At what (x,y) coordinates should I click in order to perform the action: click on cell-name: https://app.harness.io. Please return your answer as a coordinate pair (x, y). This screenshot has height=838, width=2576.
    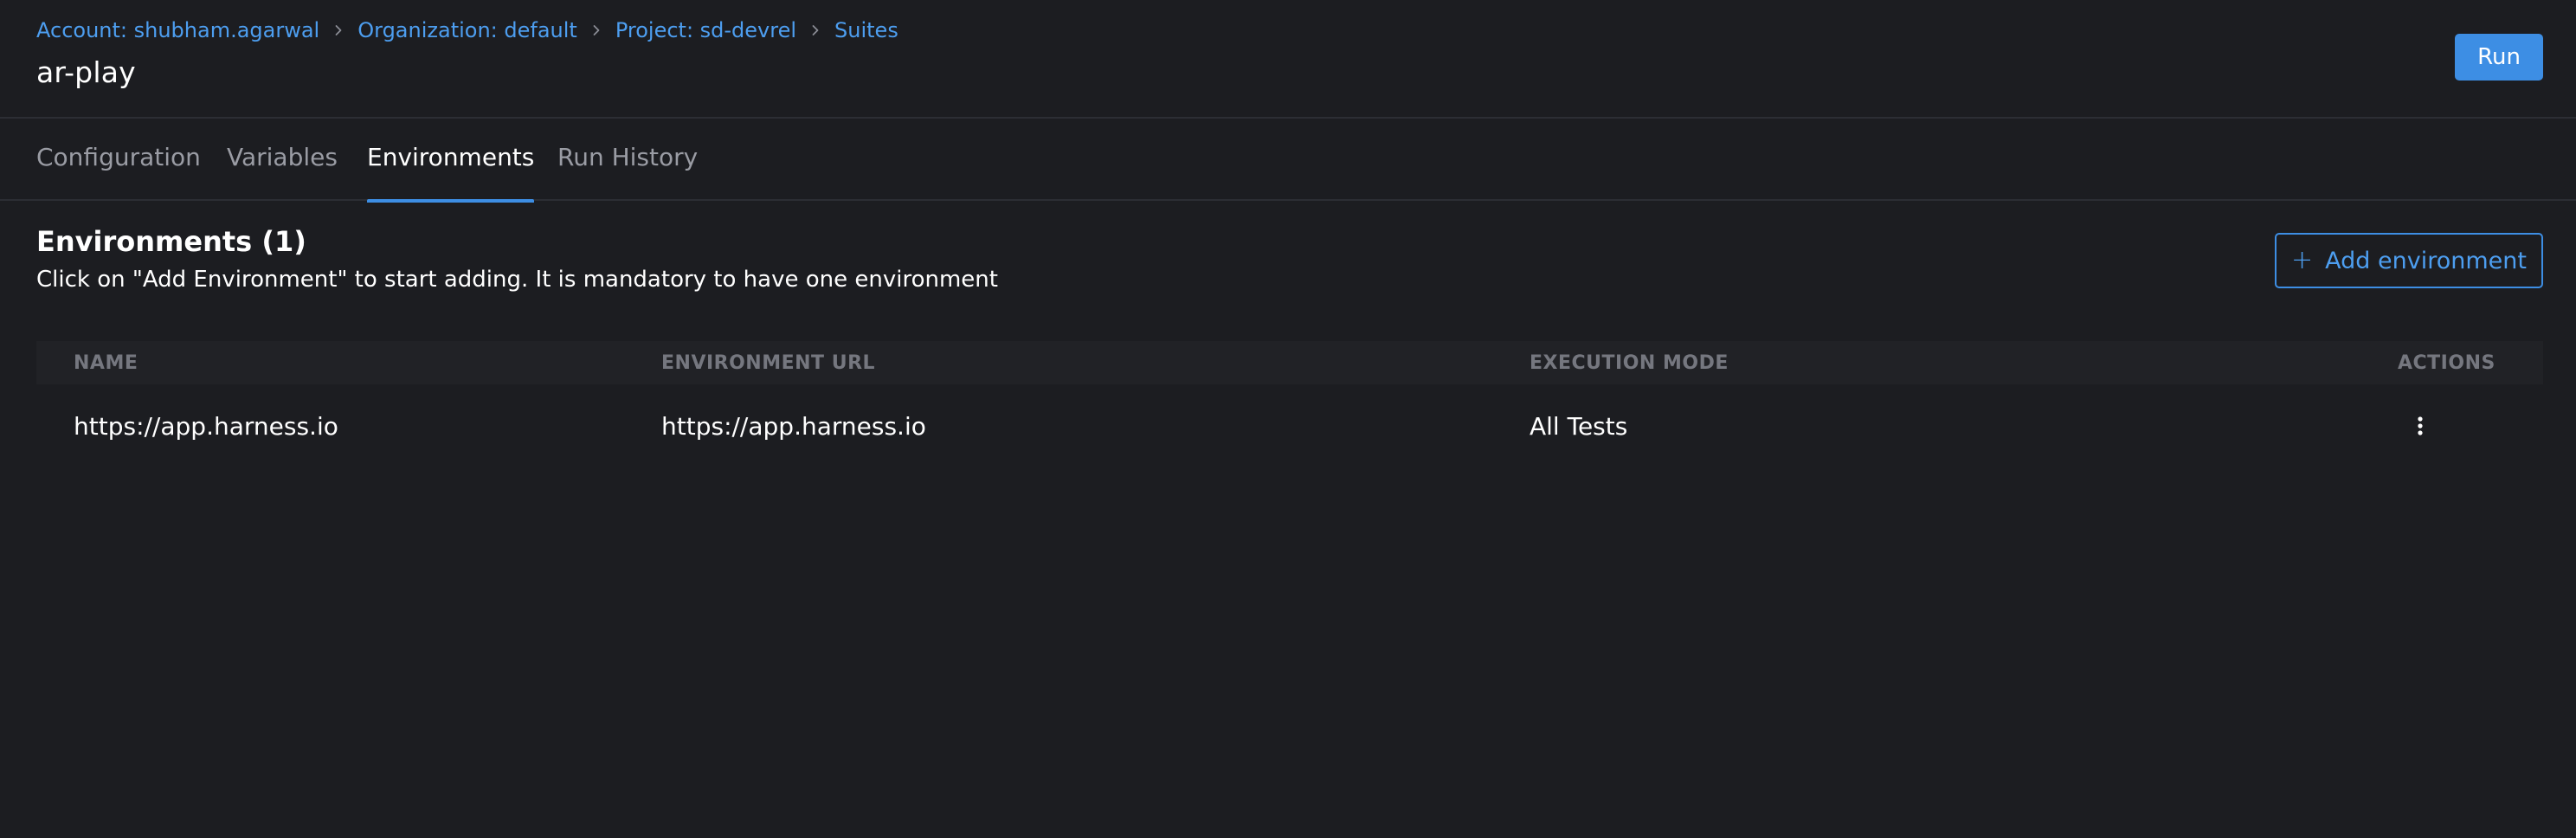
    Looking at the image, I should click on (206, 426).